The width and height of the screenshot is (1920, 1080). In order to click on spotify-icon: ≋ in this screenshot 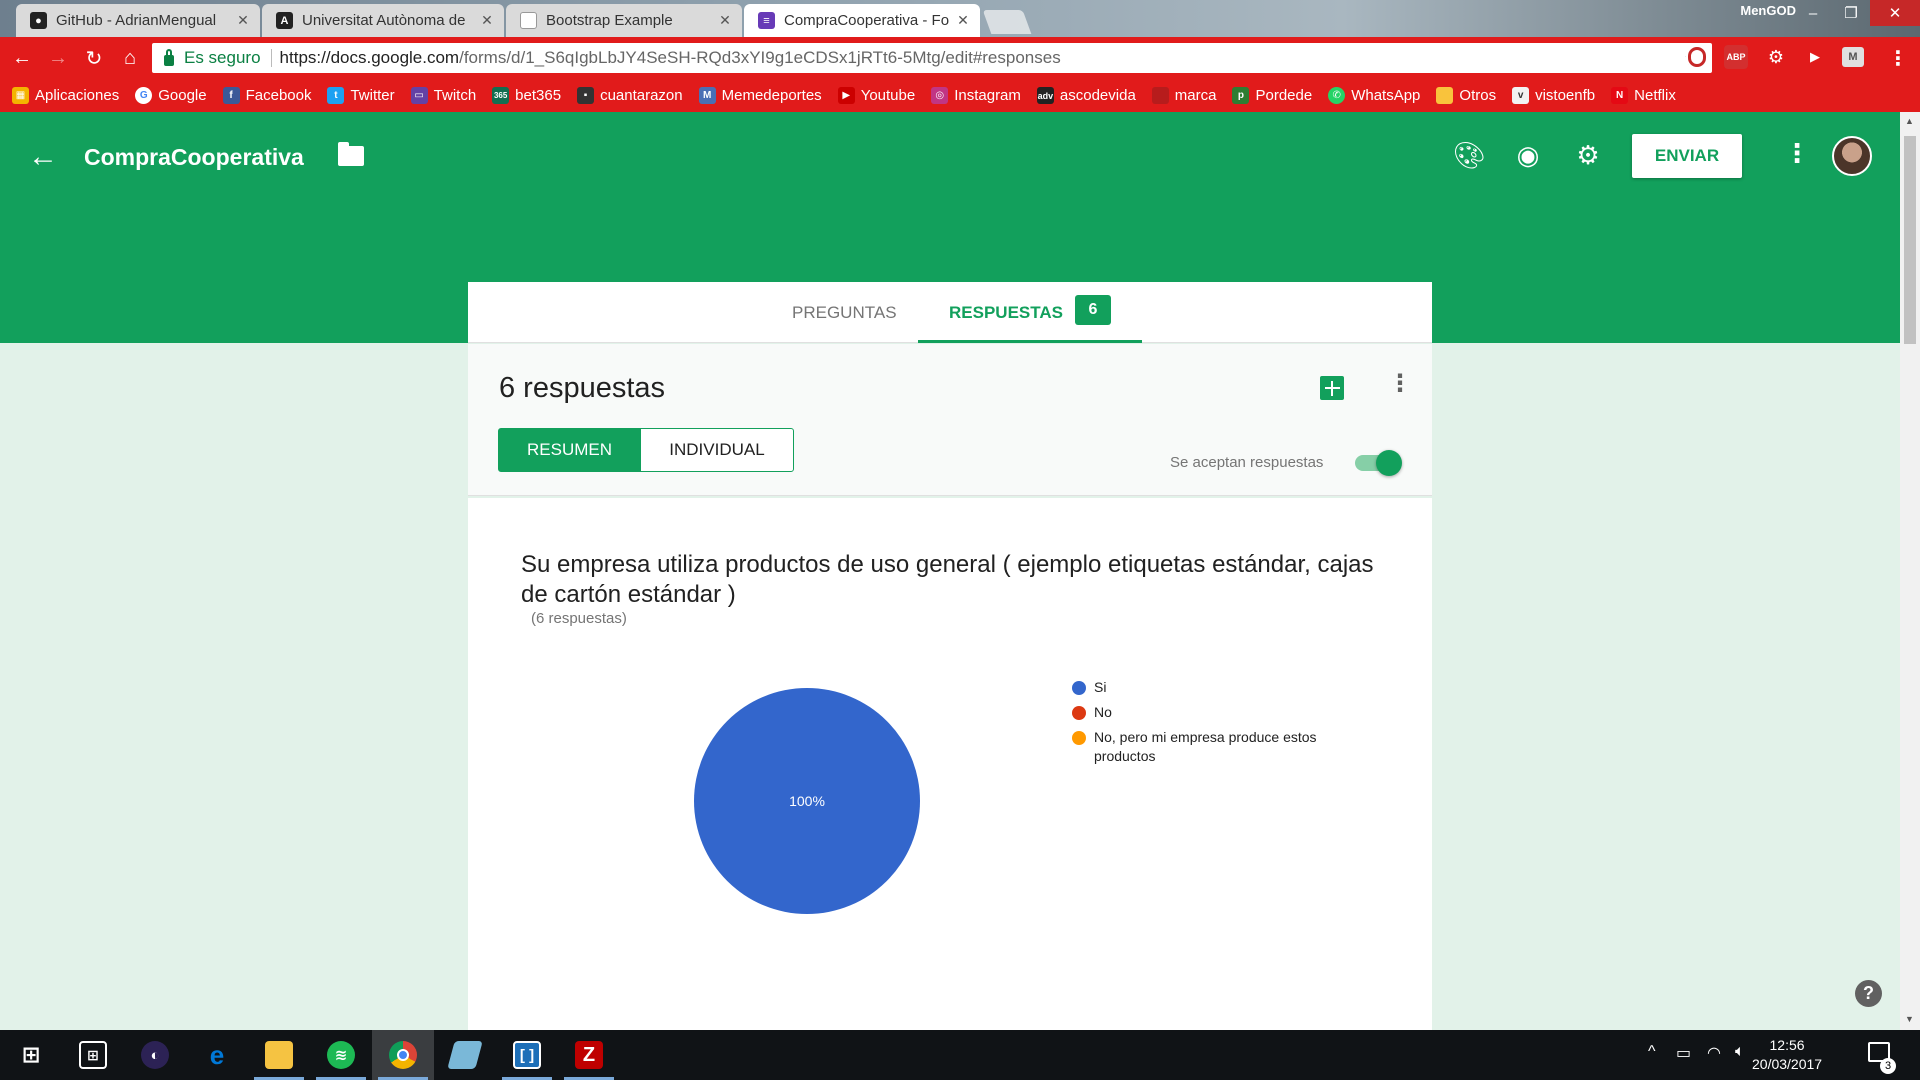, I will do `click(341, 1055)`.